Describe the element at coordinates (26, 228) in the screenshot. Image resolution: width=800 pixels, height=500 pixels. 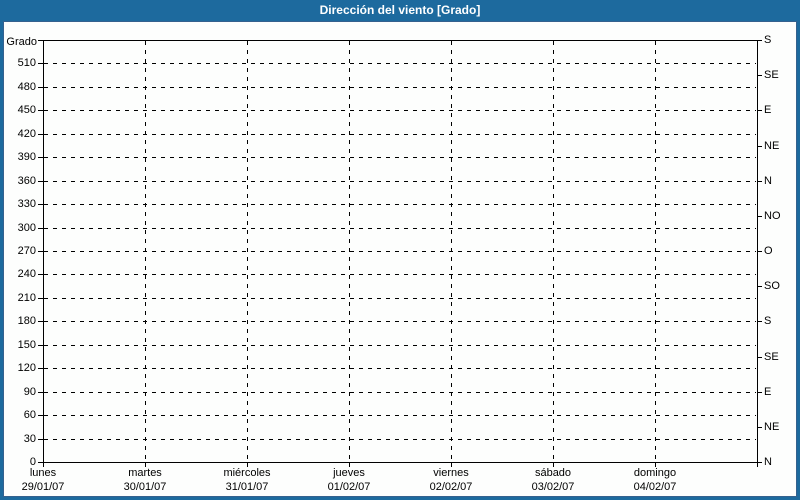
I see `y-left-tick-label: 300` at that location.